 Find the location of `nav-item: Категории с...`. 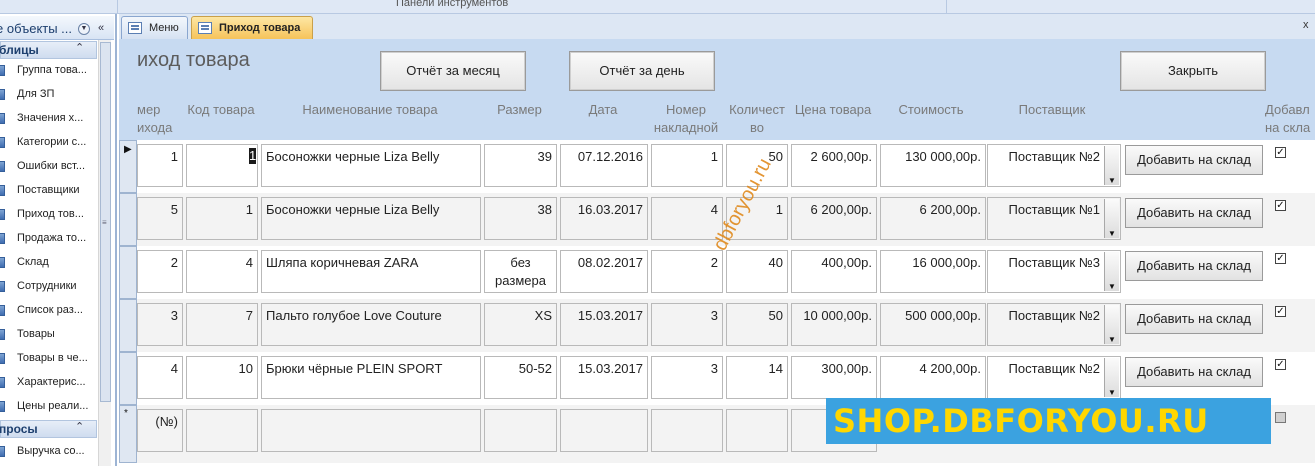

nav-item: Категории с... is located at coordinates (48, 143).